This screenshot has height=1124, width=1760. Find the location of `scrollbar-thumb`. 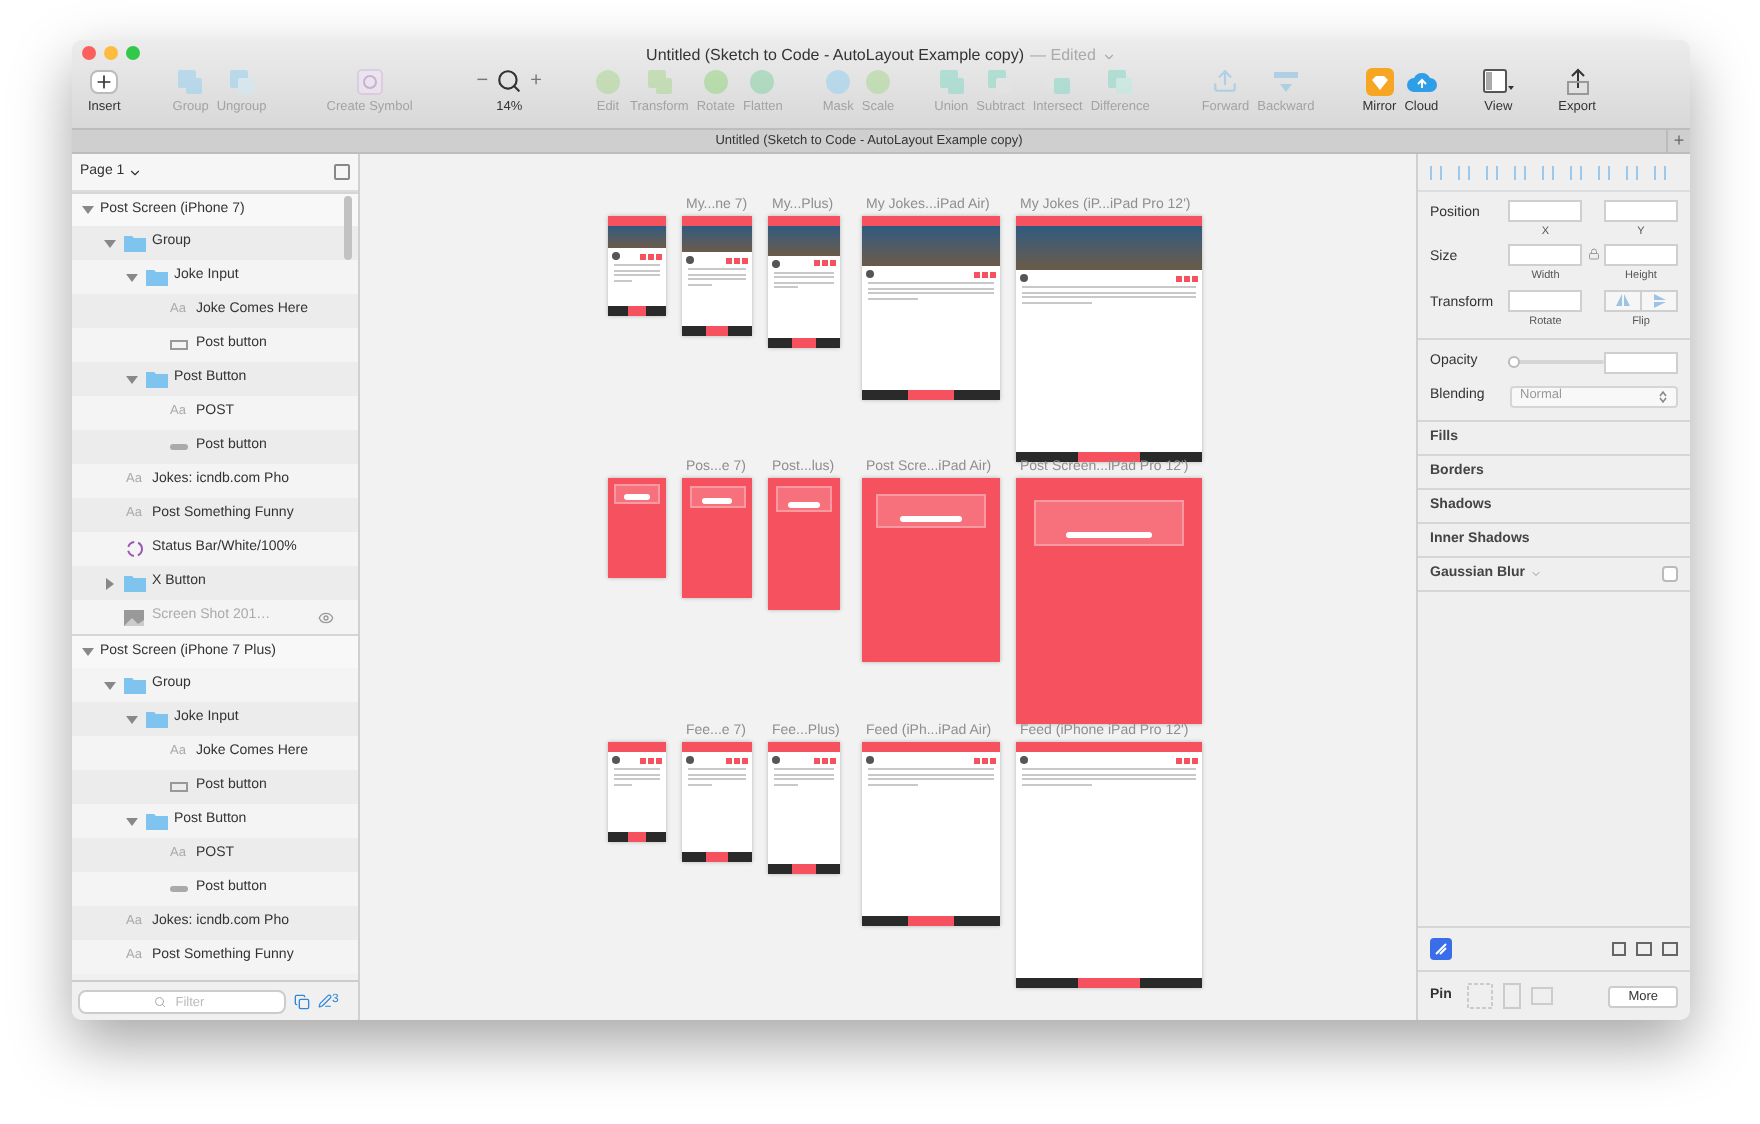

scrollbar-thumb is located at coordinates (348, 228).